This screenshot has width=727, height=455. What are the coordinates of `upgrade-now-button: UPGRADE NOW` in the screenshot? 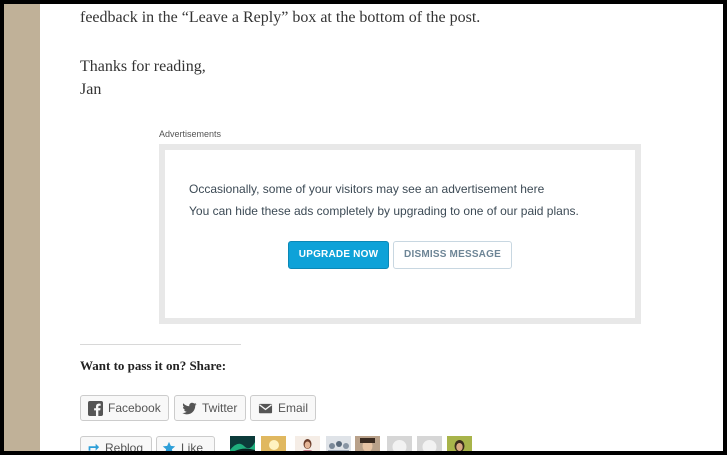 It's located at (338, 255).